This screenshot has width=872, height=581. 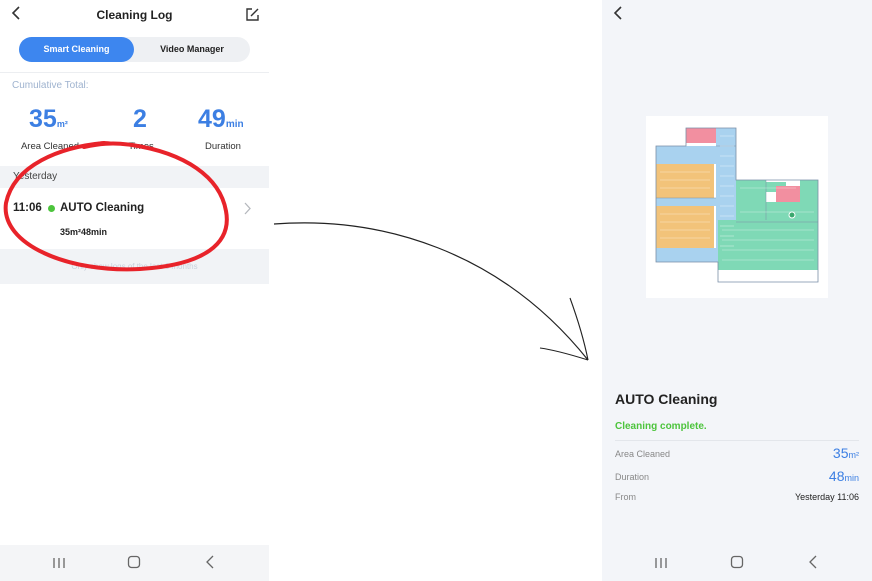 I want to click on area-row-label: Area Cleaned, so click(x=643, y=454).